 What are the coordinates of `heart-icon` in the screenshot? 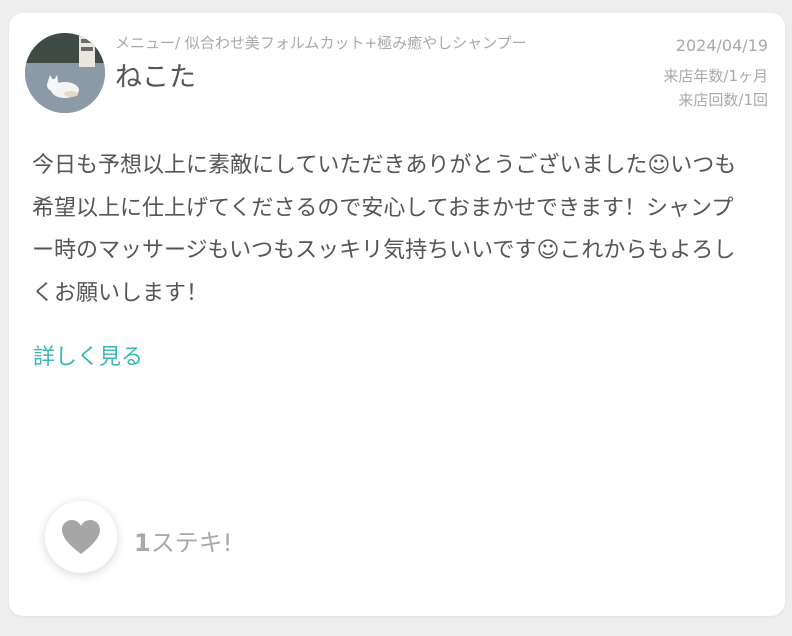 It's located at (81, 537).